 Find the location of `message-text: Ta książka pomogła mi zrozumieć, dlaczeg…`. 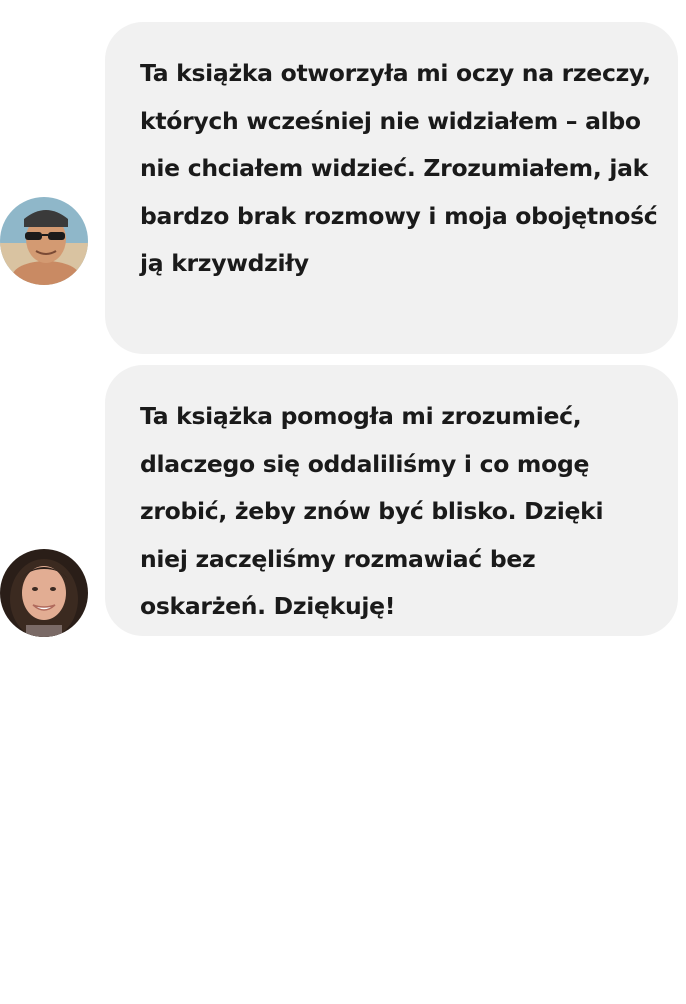

message-text: Ta książka pomogła mi zrozumieć, dlaczeg… is located at coordinates (372, 511).